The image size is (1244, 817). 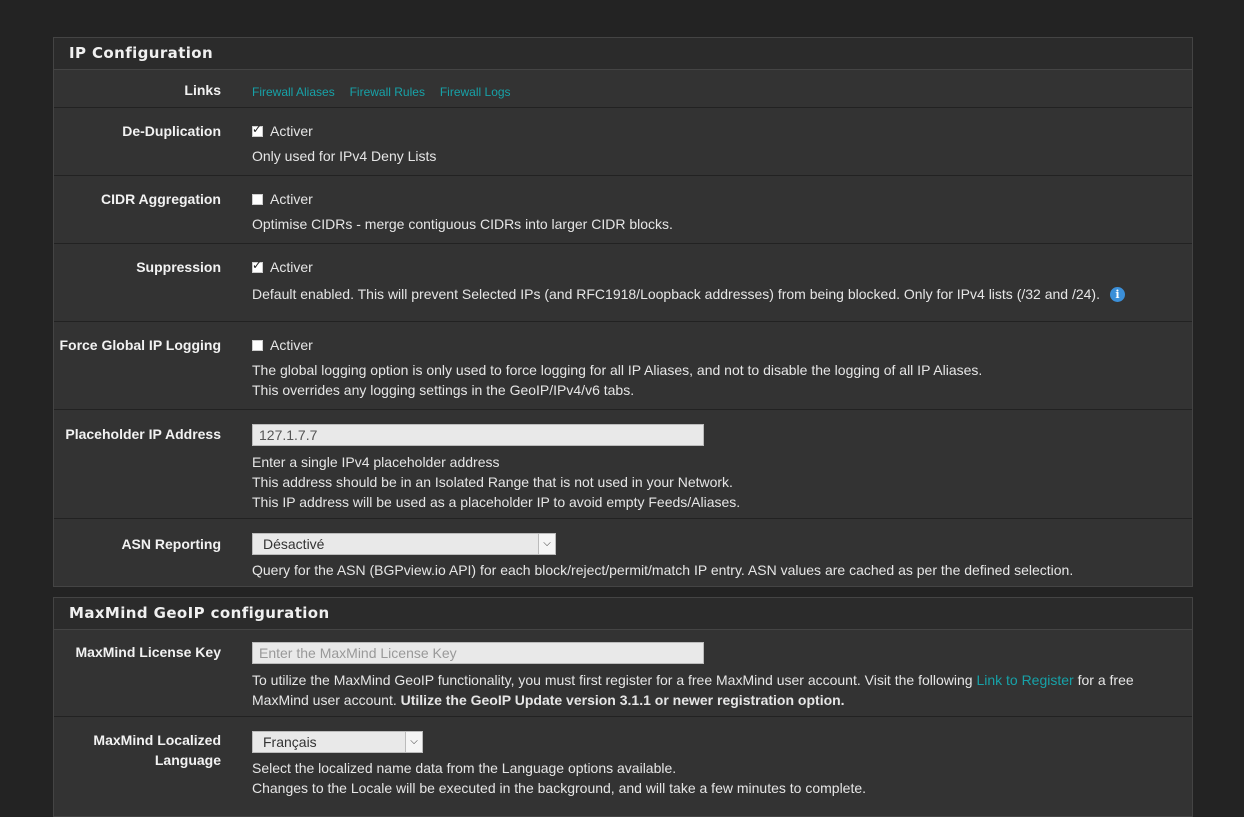 What do you see at coordinates (140, 345) in the screenshot?
I see `force-logging-label: Force Global IP Logging` at bounding box center [140, 345].